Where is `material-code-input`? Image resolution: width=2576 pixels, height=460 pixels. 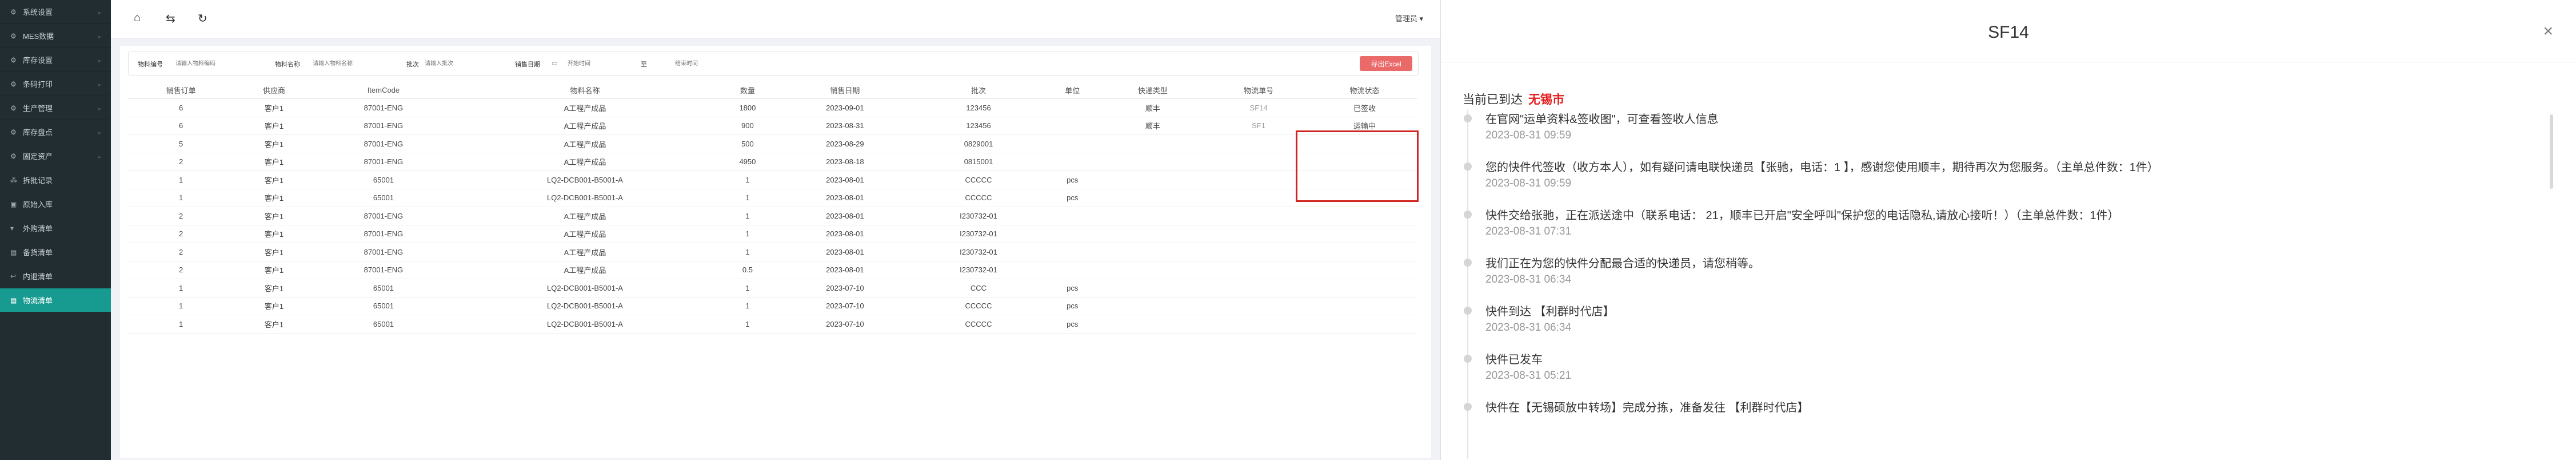
material-code-input is located at coordinates (209, 63).